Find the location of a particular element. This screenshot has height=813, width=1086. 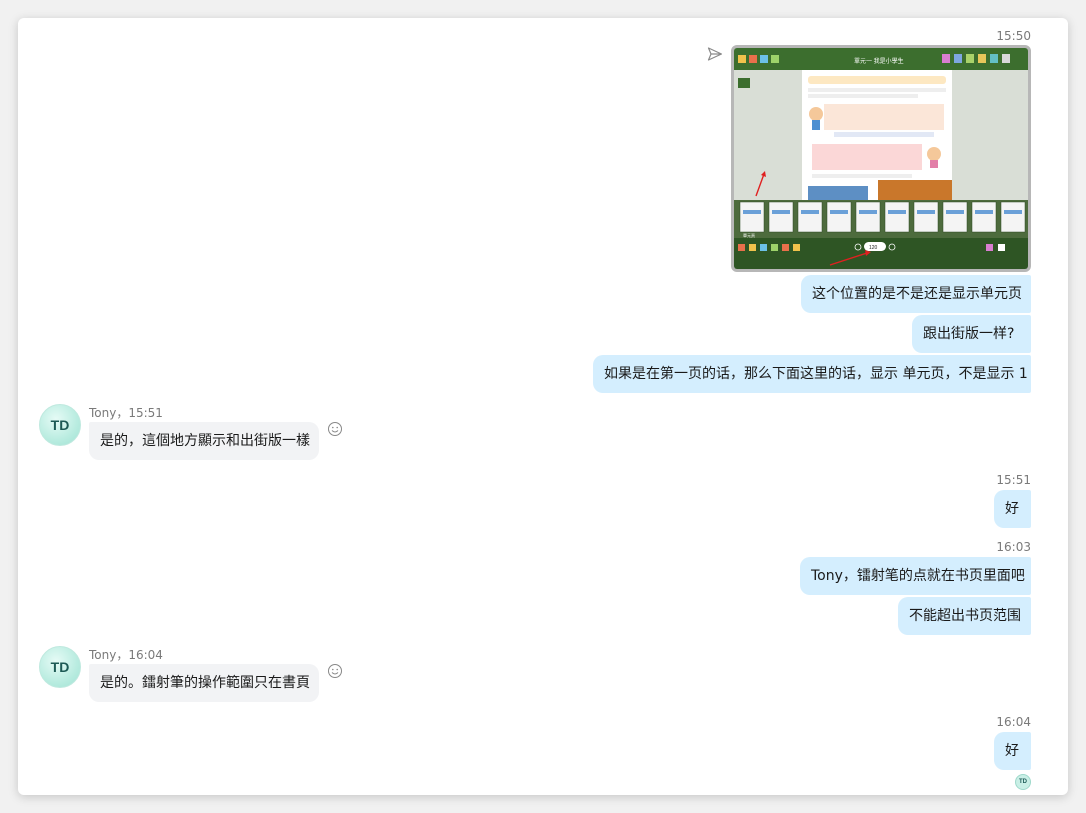

outgoing-message: 这个位置的是不是还是显示单元页 is located at coordinates (916, 294).